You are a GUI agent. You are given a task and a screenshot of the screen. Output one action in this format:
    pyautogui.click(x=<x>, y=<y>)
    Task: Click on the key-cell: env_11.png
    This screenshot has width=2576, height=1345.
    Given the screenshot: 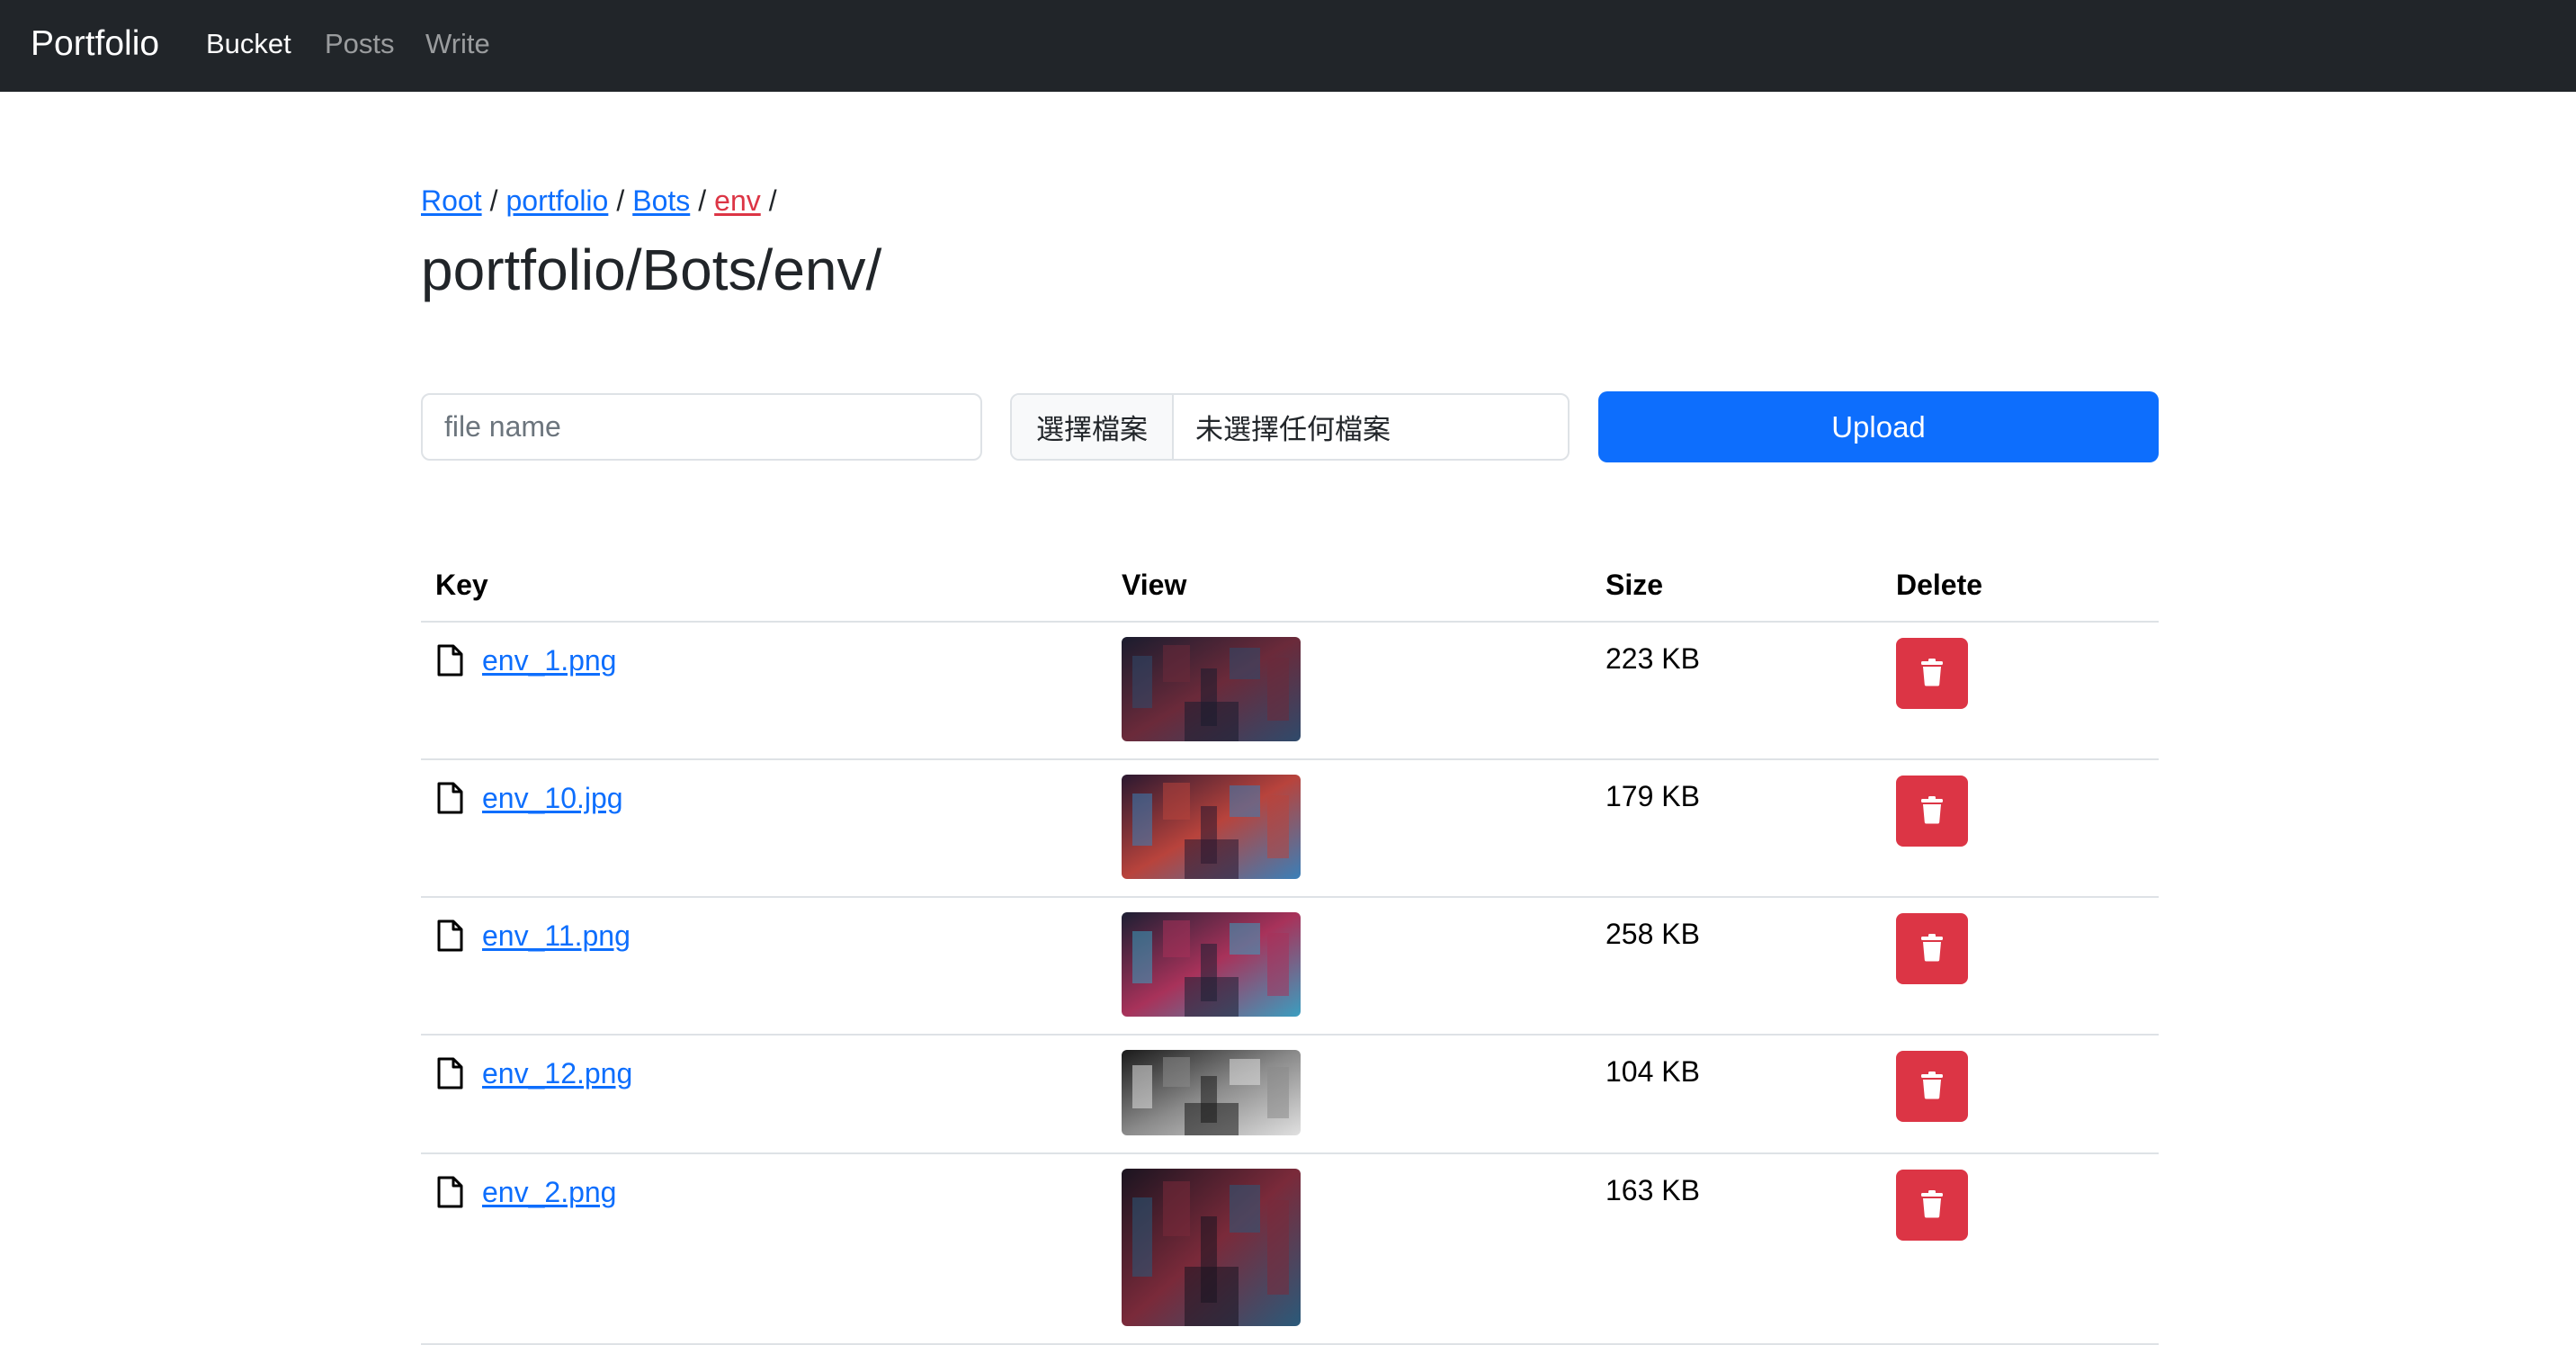 What is the action you would take?
    pyautogui.click(x=533, y=936)
    